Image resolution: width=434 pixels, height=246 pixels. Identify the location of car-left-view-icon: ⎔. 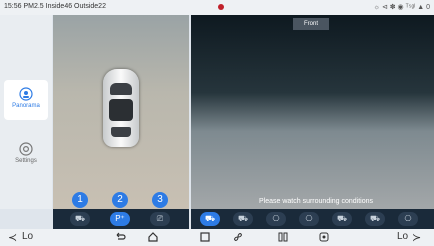
(276, 218).